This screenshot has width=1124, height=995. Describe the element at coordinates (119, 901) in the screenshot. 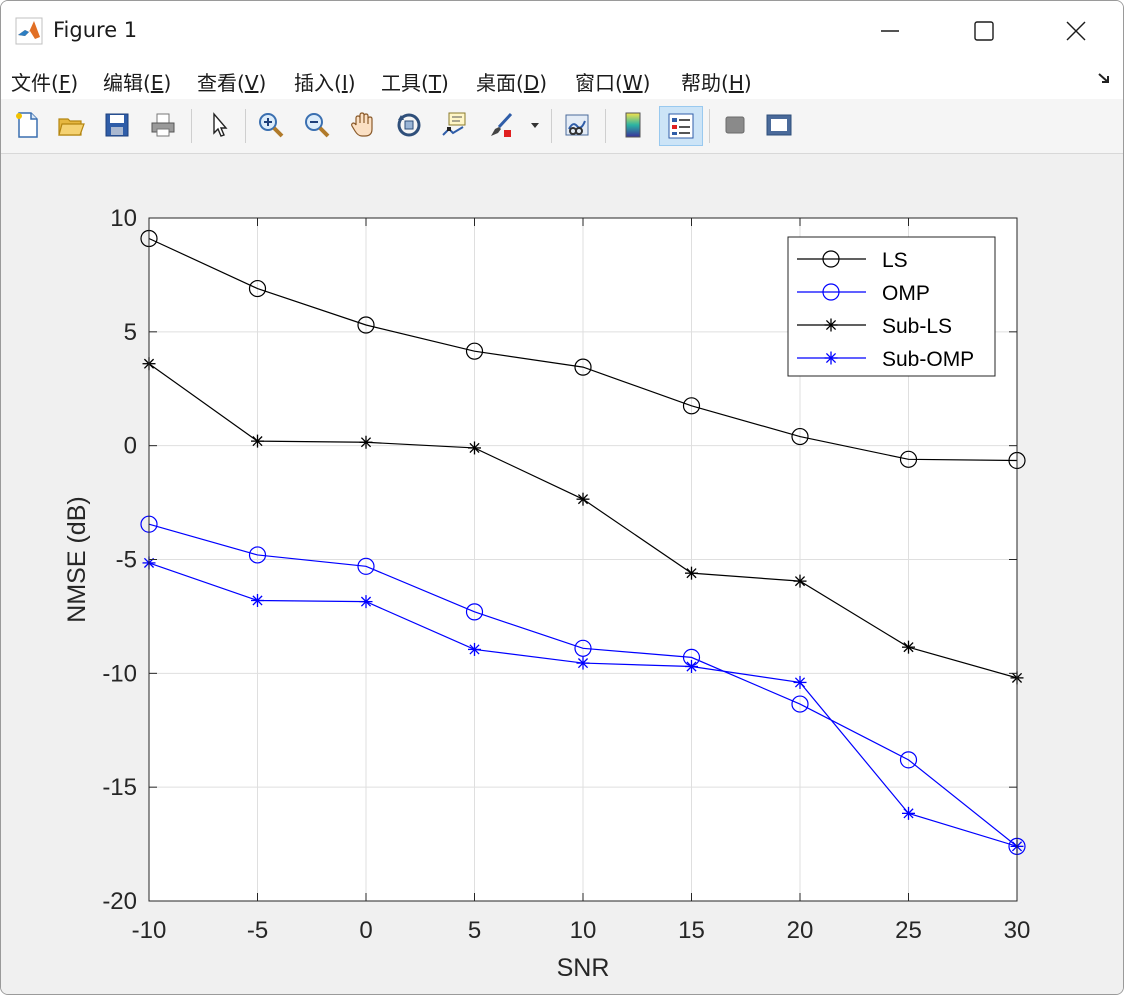

I see `y-tick-label: -20` at that location.